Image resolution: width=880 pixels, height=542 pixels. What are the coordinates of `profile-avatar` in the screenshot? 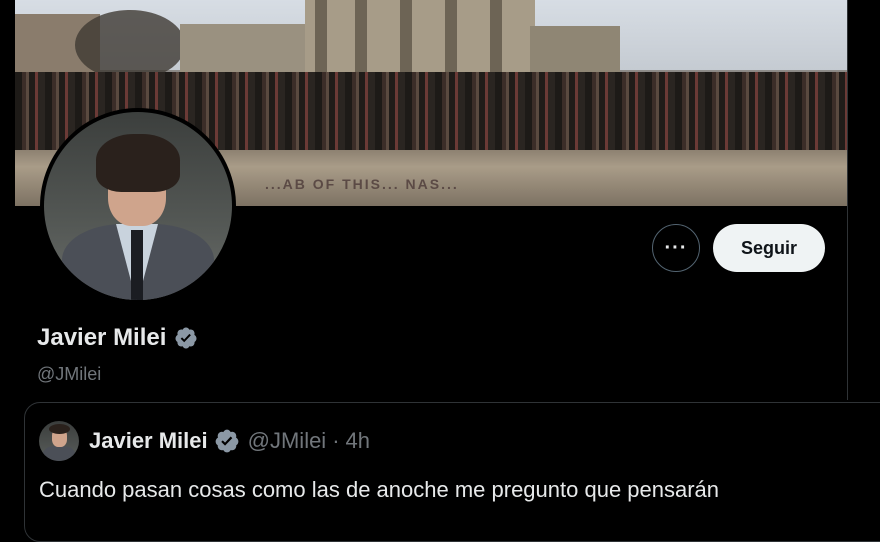 It's located at (138, 206).